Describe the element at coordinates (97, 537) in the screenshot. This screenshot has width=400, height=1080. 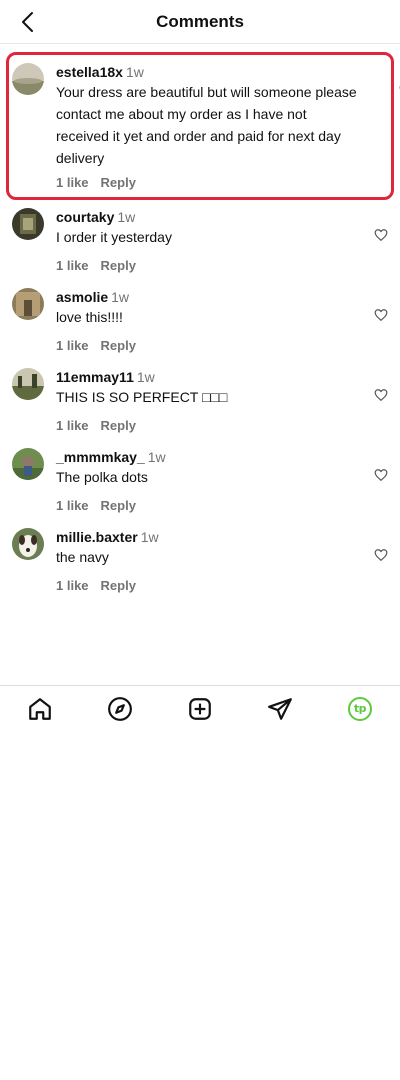
I see `comment-username: millie.baxter` at that location.